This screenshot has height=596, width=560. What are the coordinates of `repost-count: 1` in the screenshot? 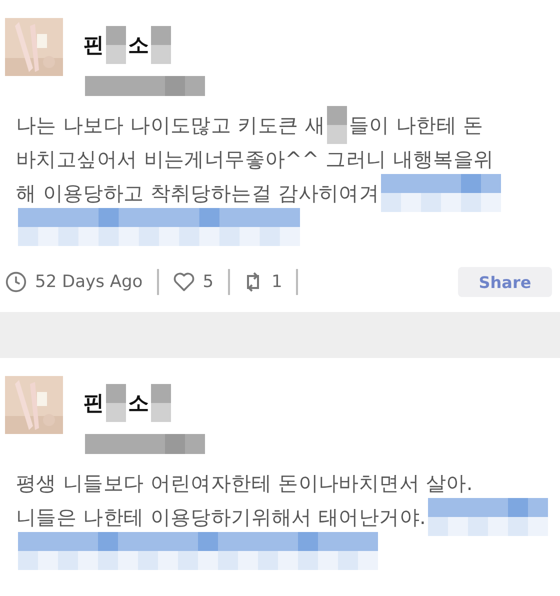 It's located at (277, 282).